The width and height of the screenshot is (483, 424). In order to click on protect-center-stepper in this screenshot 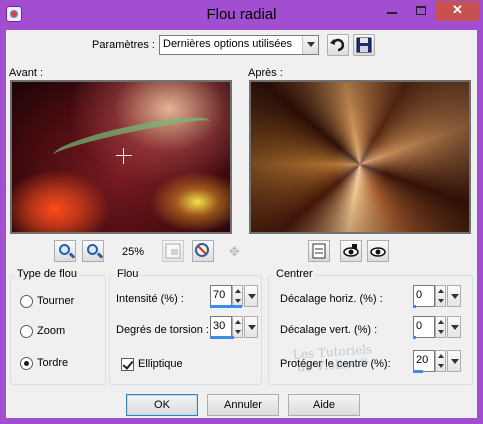, I will do `click(440, 361)`.